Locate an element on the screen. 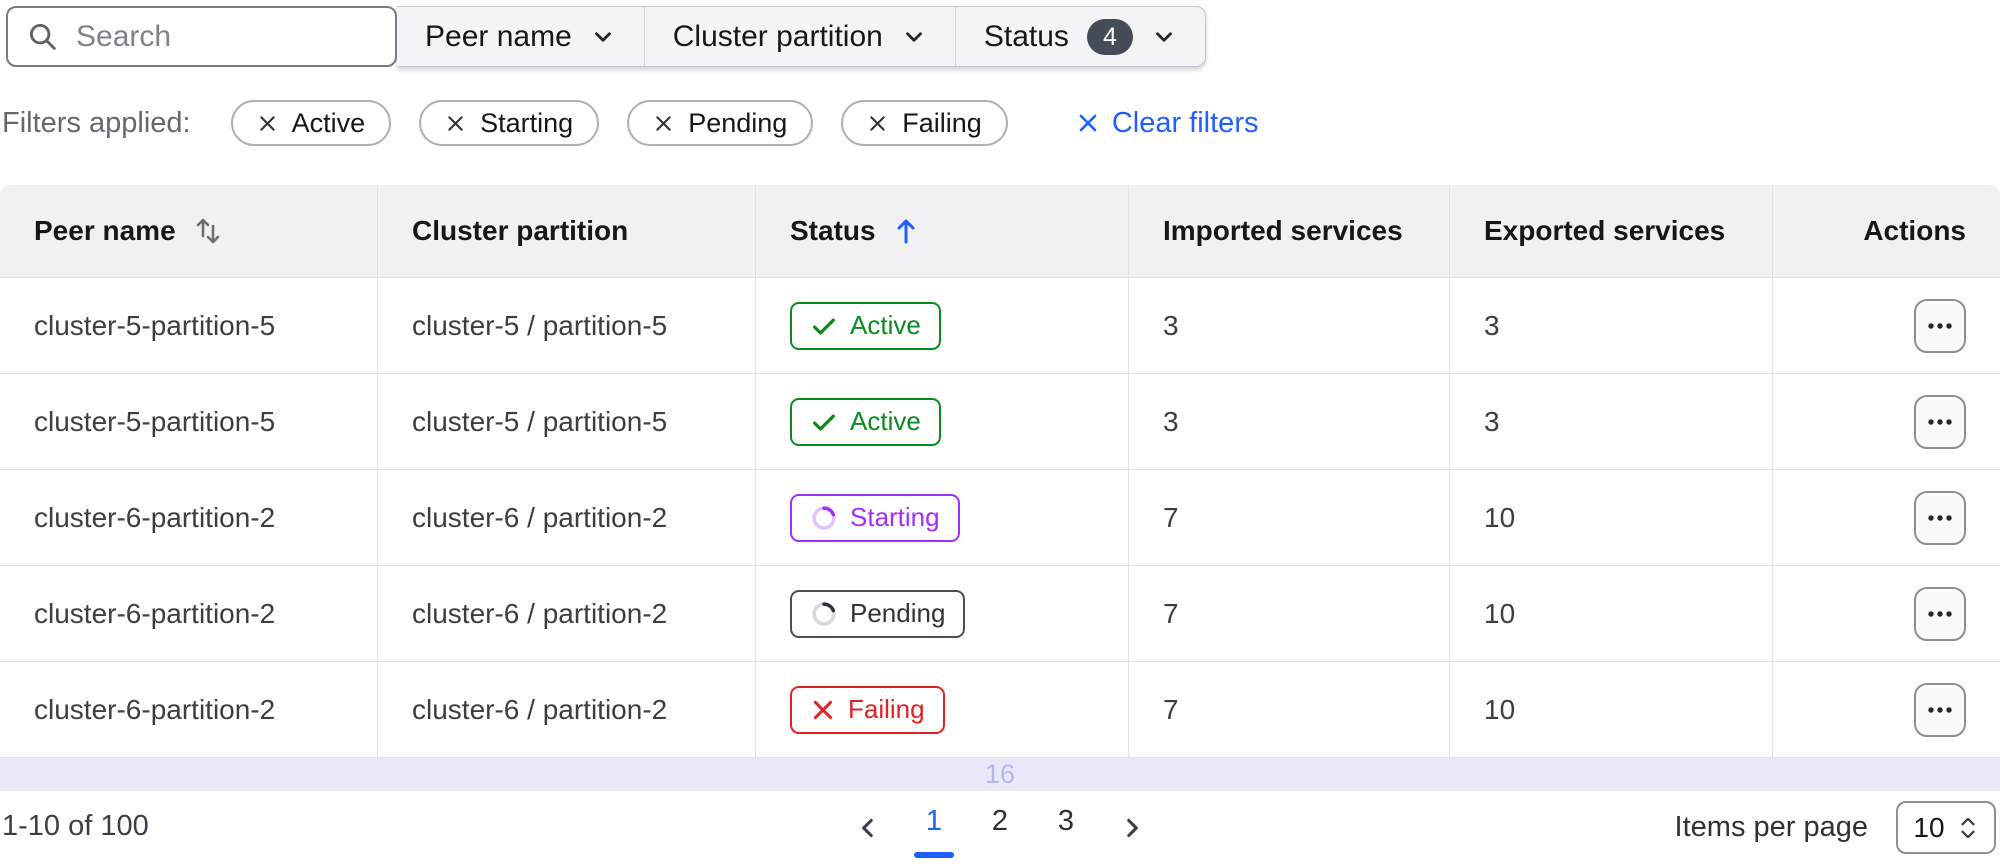  status-badge-pending: Pending is located at coordinates (878, 613).